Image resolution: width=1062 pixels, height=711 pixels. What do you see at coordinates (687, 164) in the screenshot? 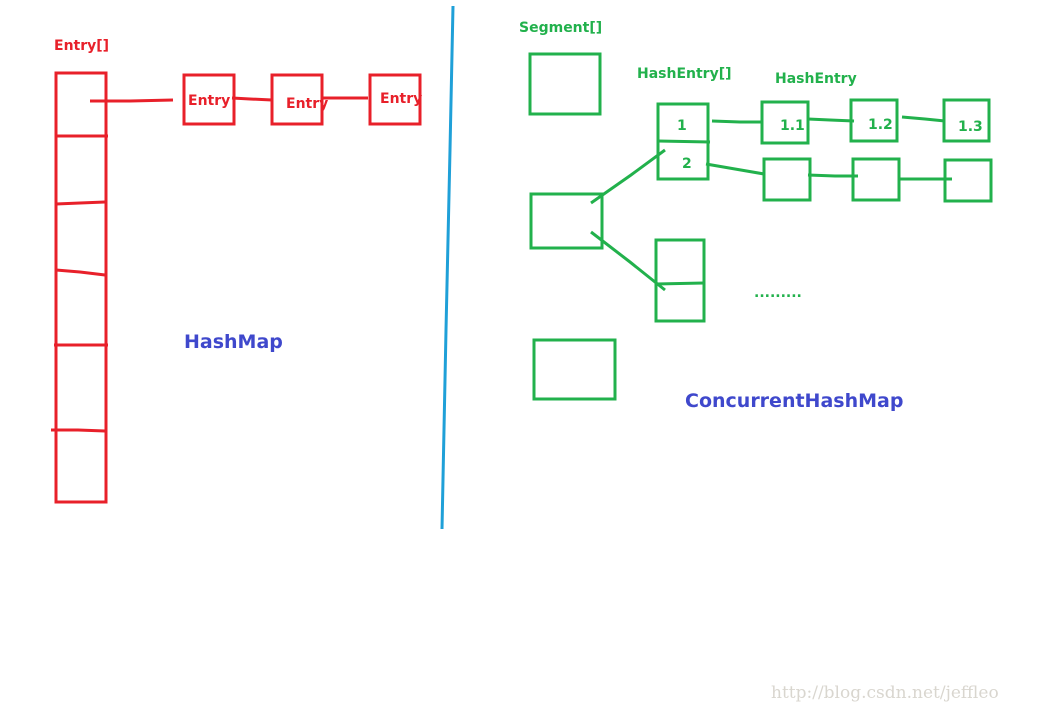
I see `bucket-label: 2` at bounding box center [687, 164].